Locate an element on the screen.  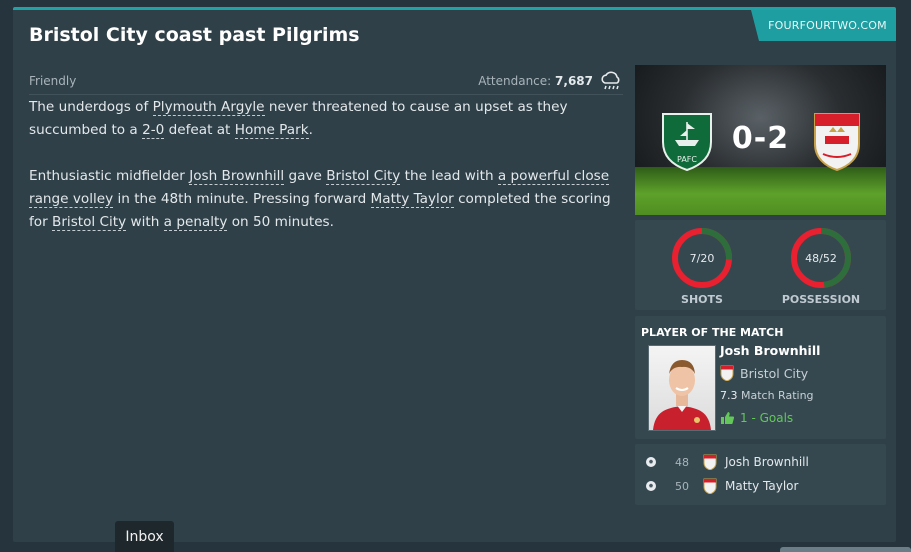
article-text: defeat at is located at coordinates (199, 130).